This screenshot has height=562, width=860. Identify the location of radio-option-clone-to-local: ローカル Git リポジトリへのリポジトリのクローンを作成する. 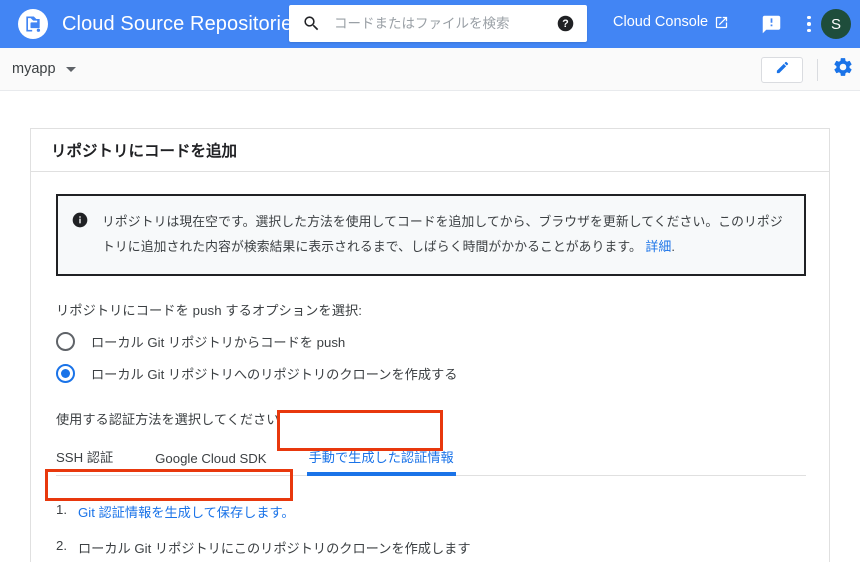
(430, 373).